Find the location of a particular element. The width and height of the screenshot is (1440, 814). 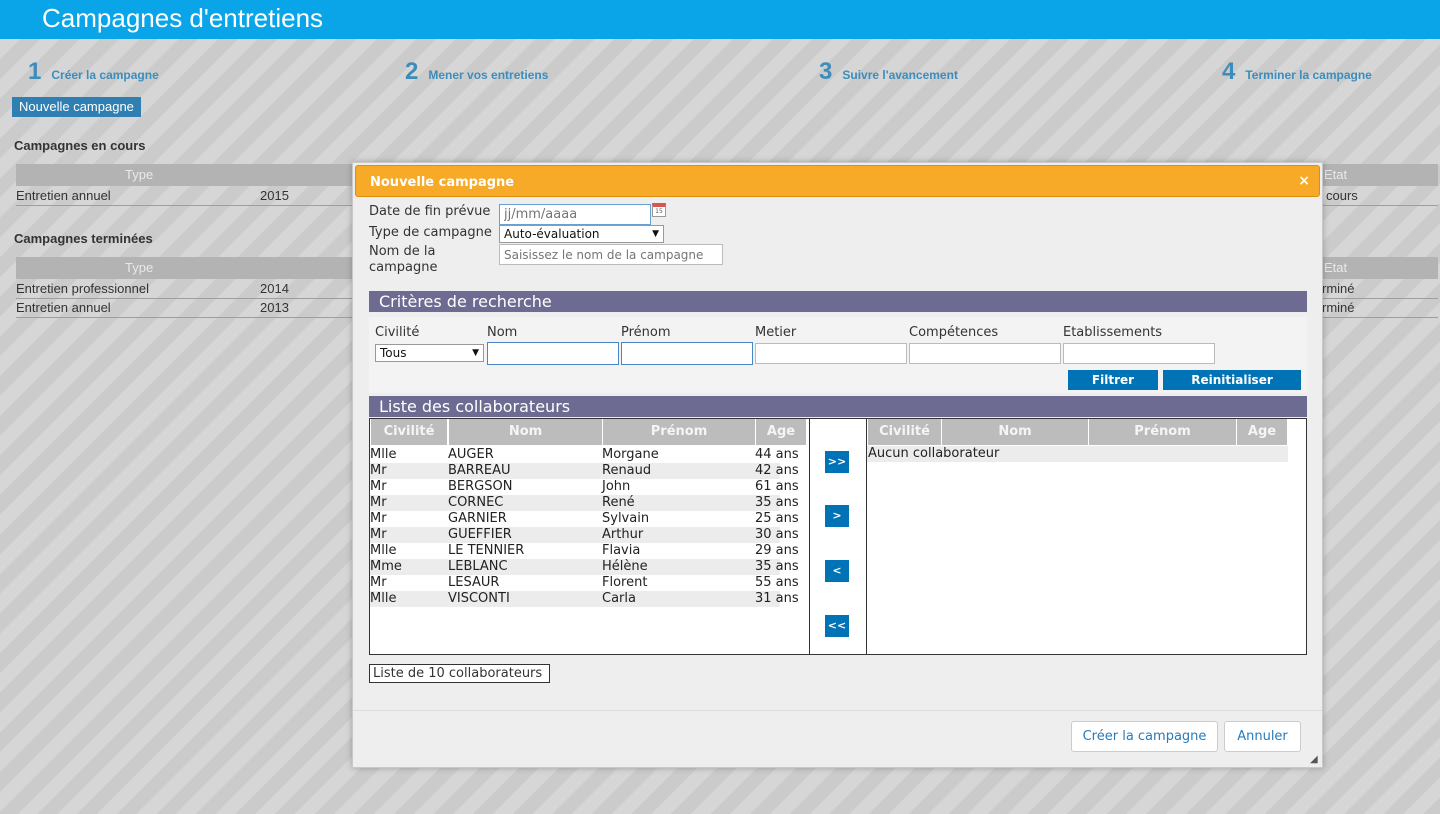

row-prenom: Renaud is located at coordinates (627, 470).